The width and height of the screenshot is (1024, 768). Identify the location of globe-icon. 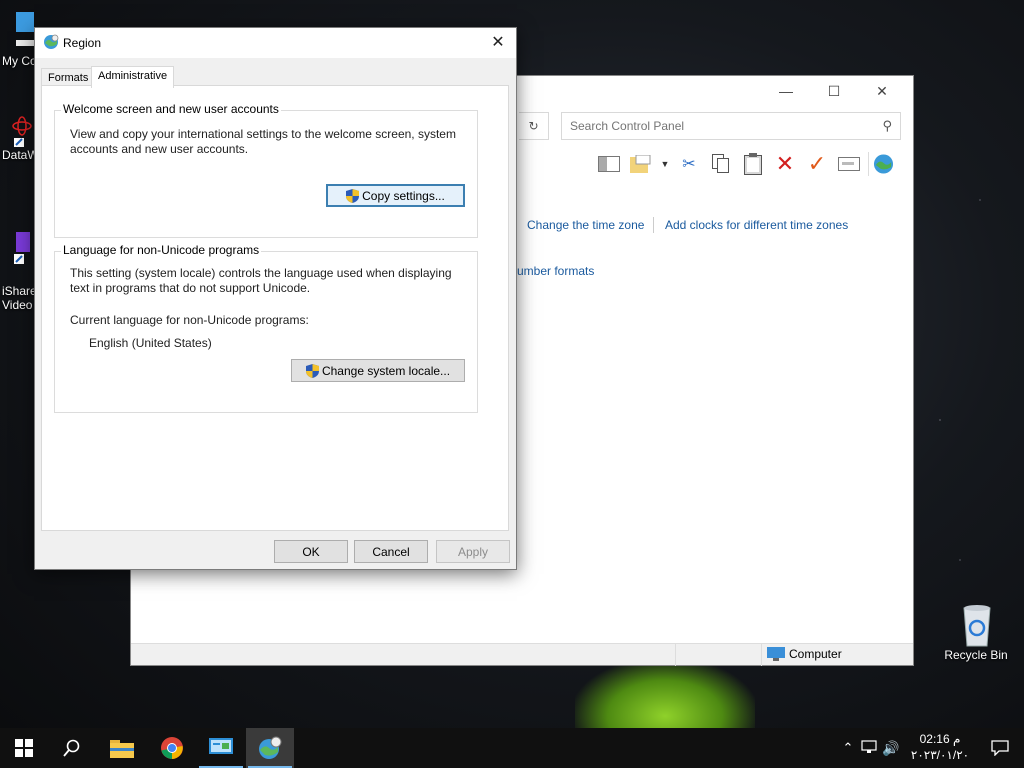
(881, 164).